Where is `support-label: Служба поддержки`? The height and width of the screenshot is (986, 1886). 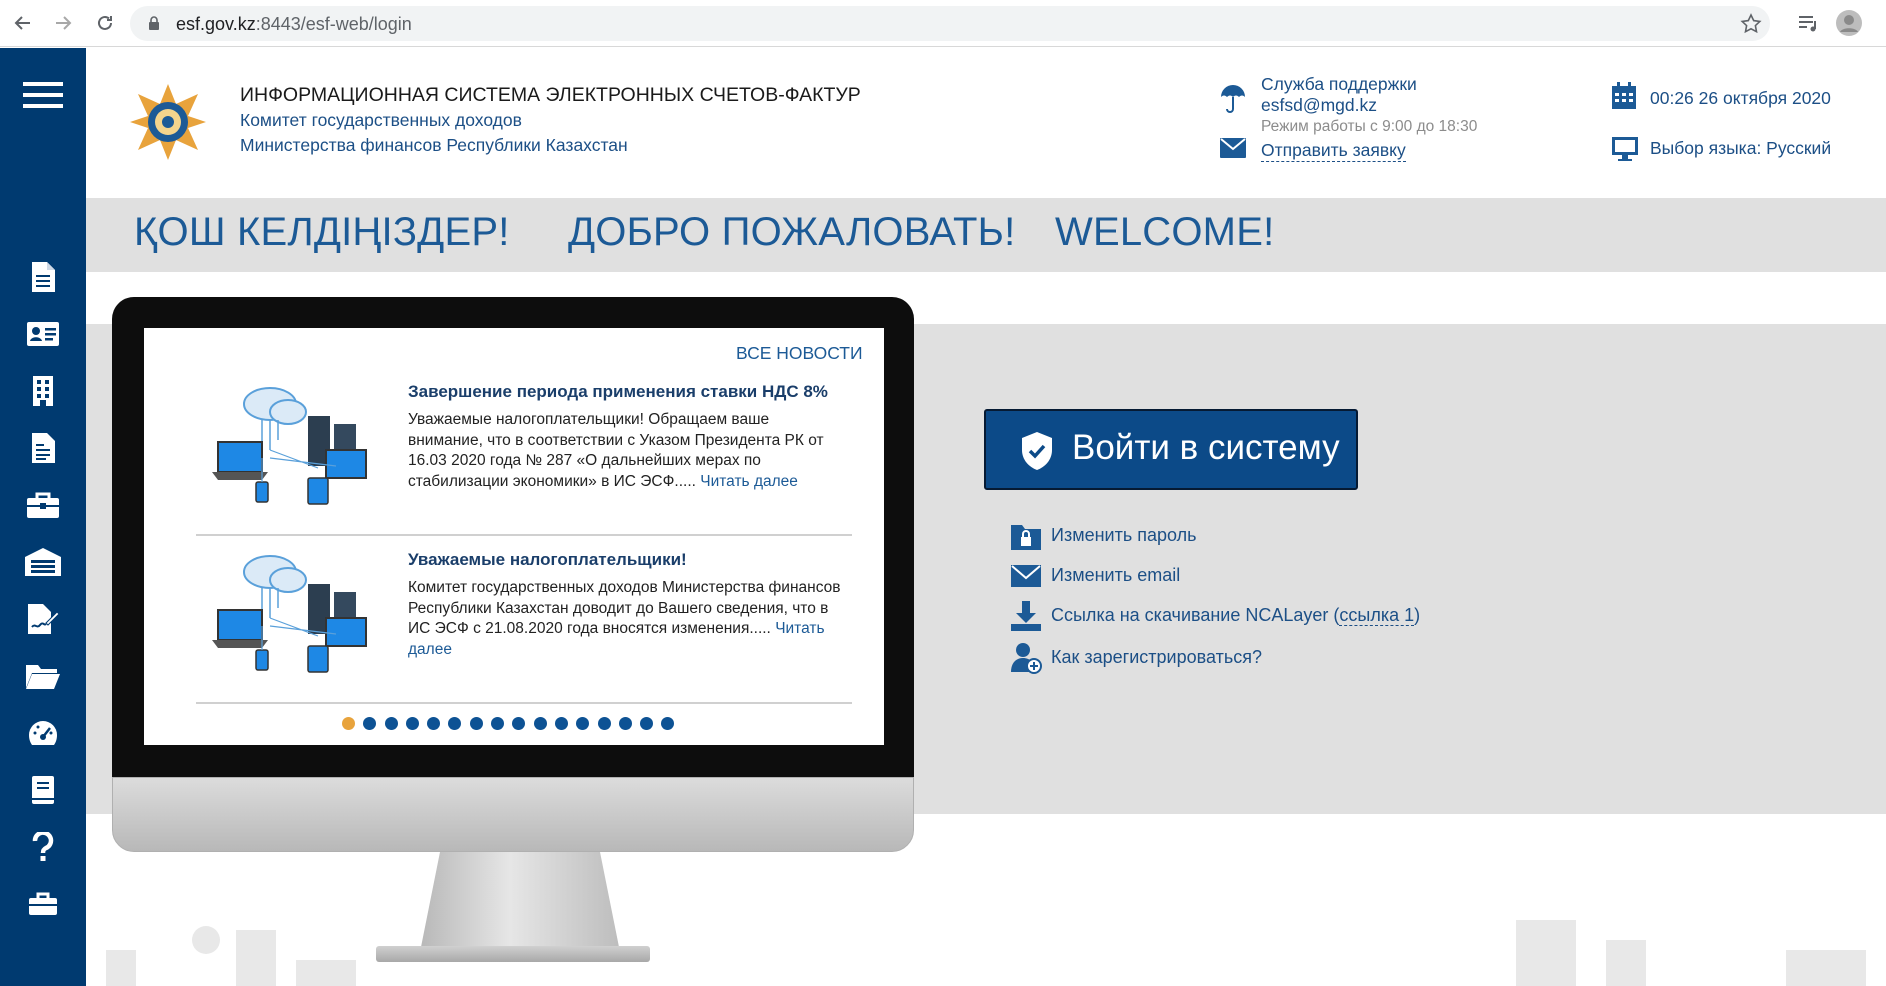
support-label: Служба поддержки is located at coordinates (1339, 84).